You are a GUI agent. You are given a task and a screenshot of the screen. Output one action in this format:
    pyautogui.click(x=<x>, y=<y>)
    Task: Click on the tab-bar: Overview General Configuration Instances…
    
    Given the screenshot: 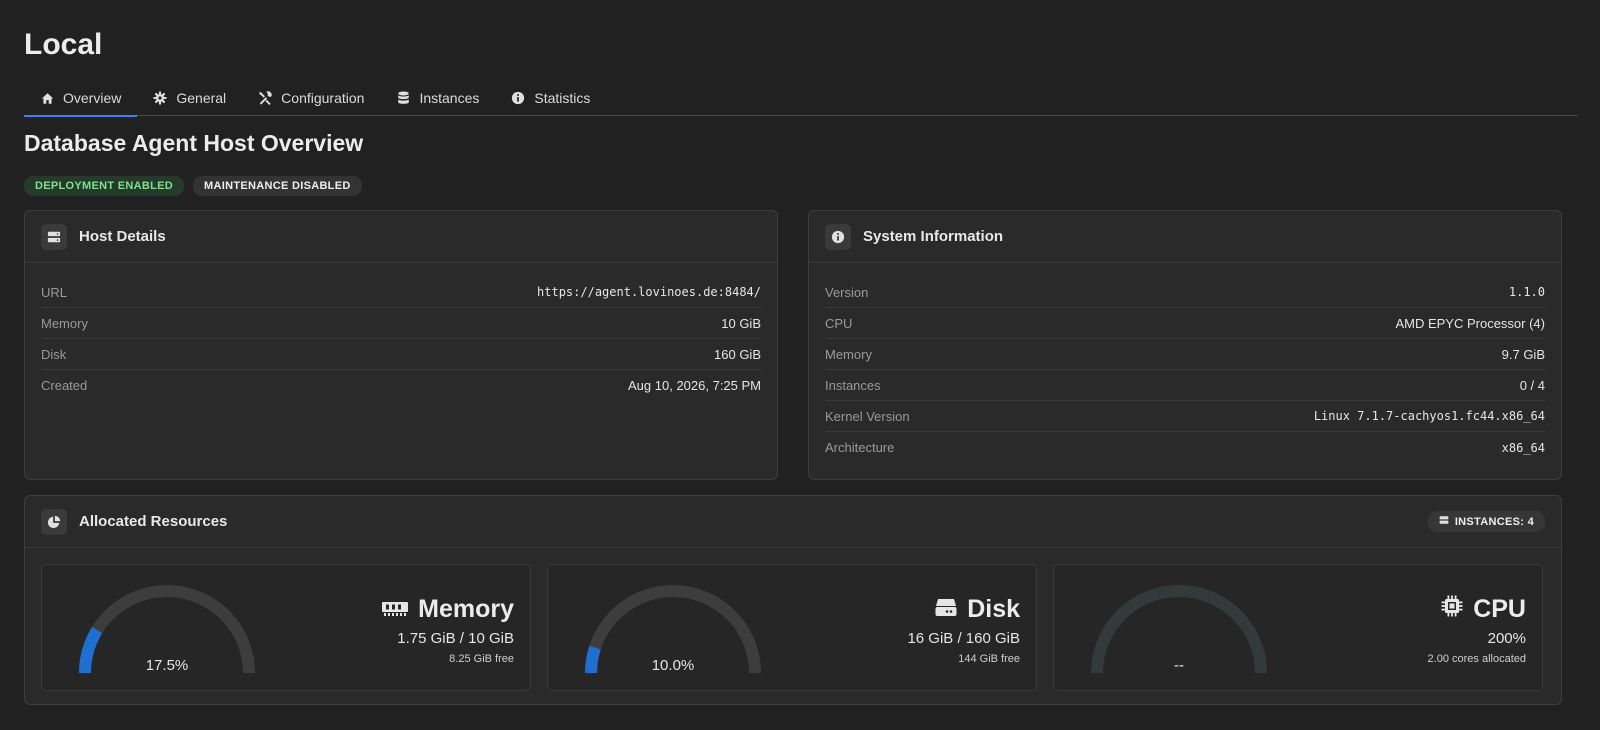 What is the action you would take?
    pyautogui.click(x=801, y=98)
    